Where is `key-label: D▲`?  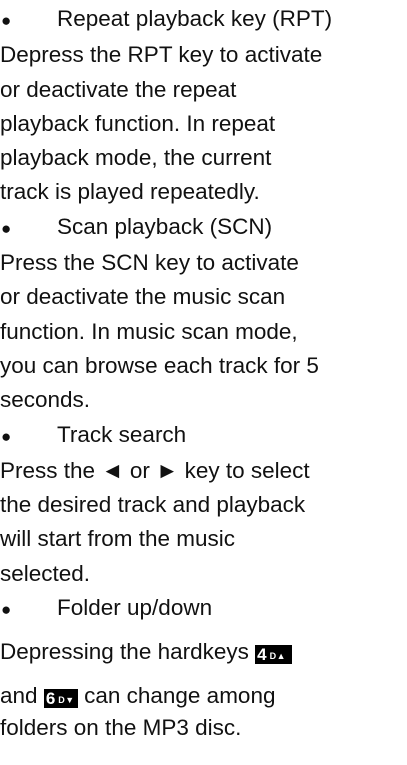
key-label: D▲ is located at coordinates (278, 656).